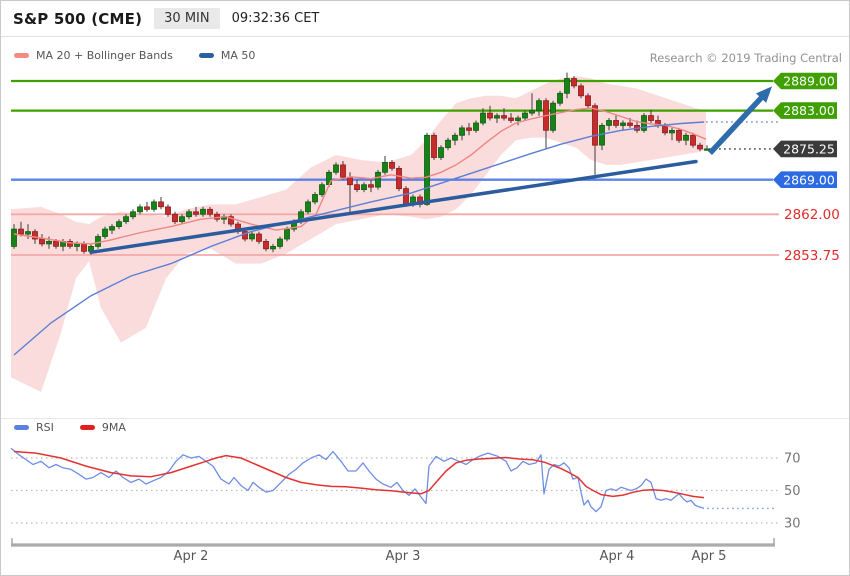  Describe the element at coordinates (425, 418) in the screenshot. I see `panel-separator` at that location.